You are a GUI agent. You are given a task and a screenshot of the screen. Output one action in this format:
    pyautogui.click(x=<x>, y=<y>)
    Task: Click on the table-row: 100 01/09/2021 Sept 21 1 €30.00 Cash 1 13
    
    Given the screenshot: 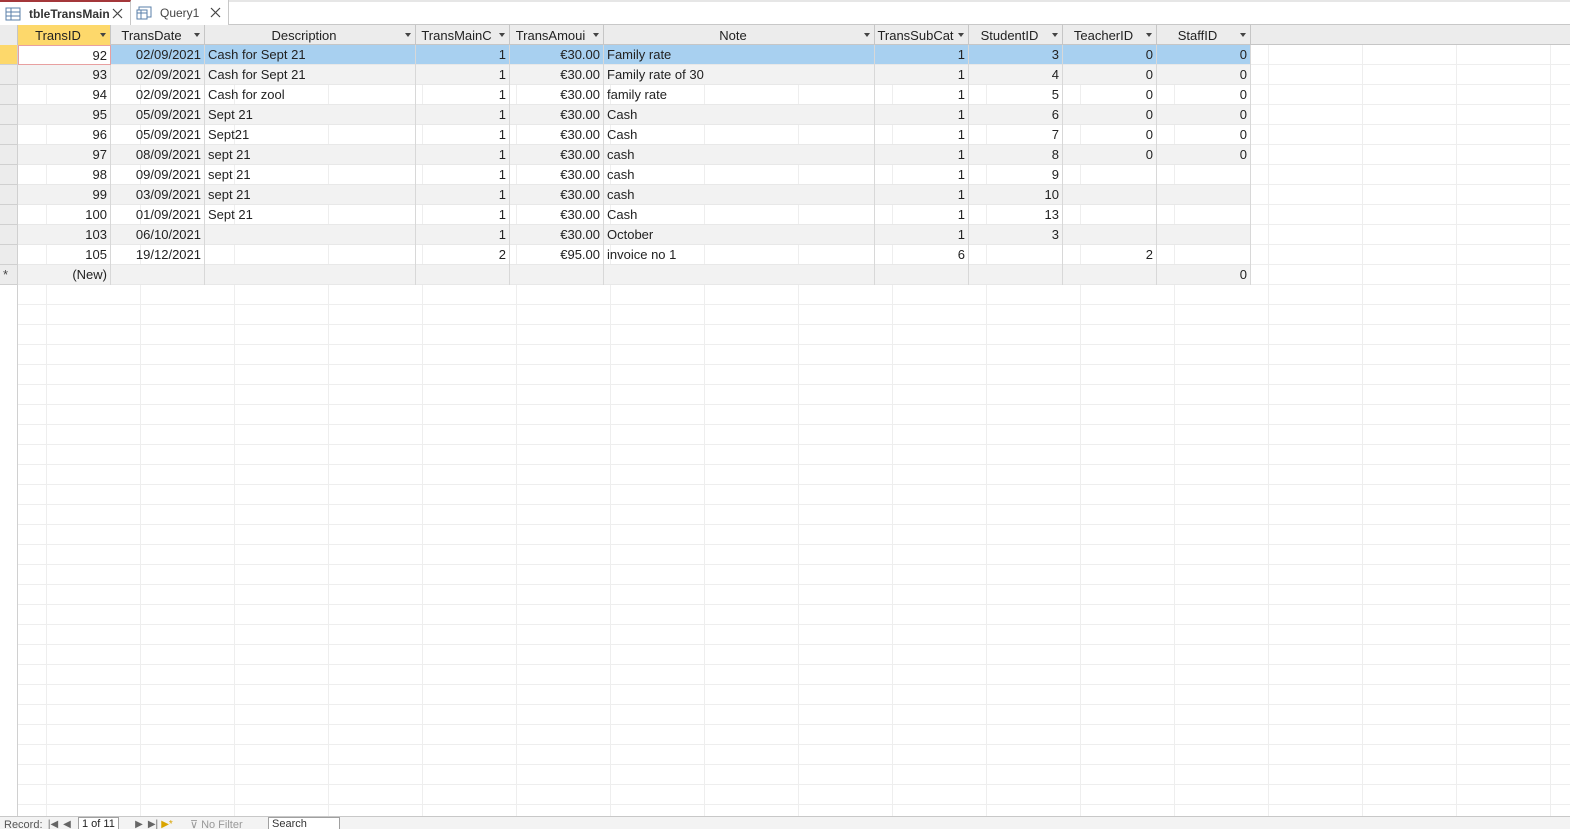 What is the action you would take?
    pyautogui.click(x=625, y=215)
    